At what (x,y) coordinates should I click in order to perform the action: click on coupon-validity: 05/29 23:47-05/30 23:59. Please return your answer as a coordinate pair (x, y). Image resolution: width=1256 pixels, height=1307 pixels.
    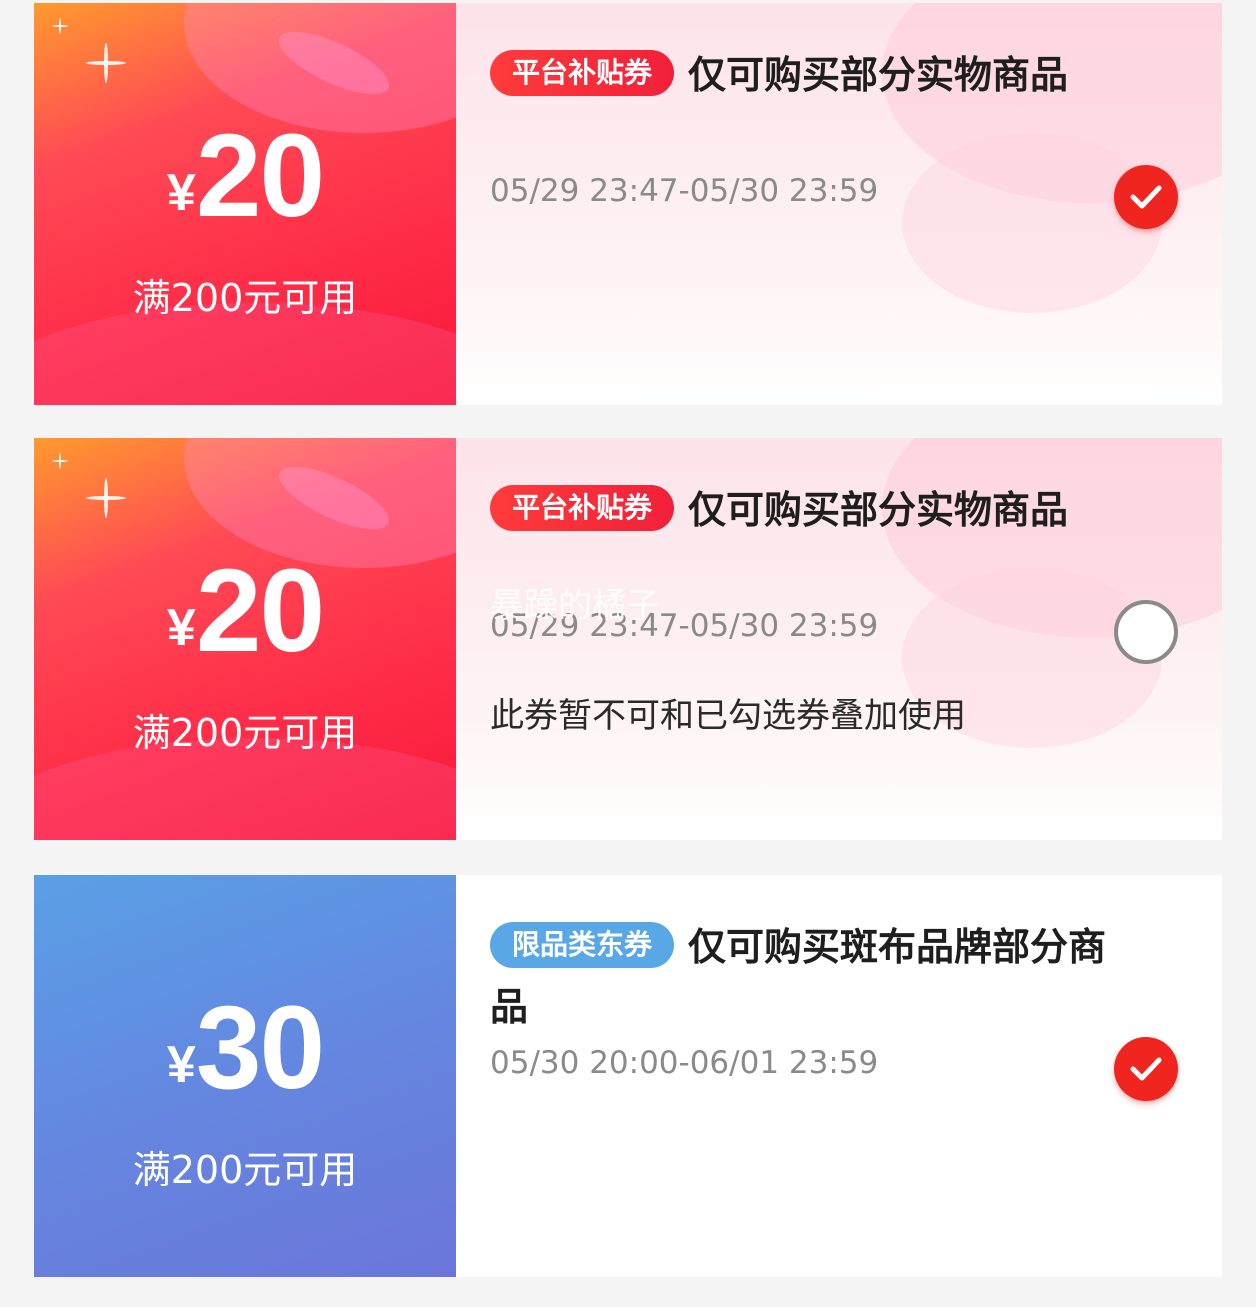
    Looking at the image, I should click on (684, 191).